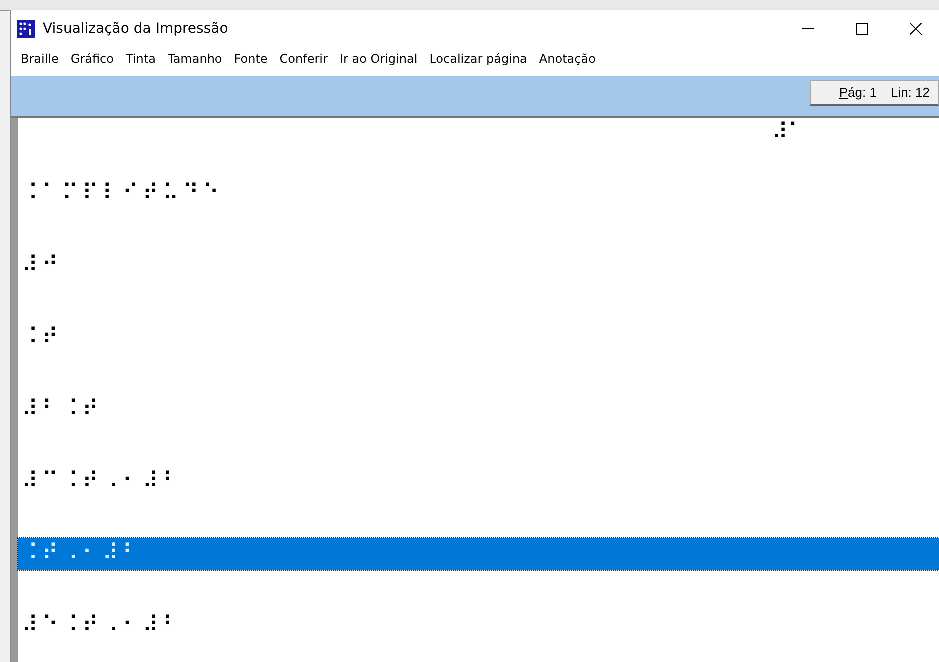  Describe the element at coordinates (478, 410) in the screenshot. I see `braille-line: ⠼⠃⠨⠞` at that location.